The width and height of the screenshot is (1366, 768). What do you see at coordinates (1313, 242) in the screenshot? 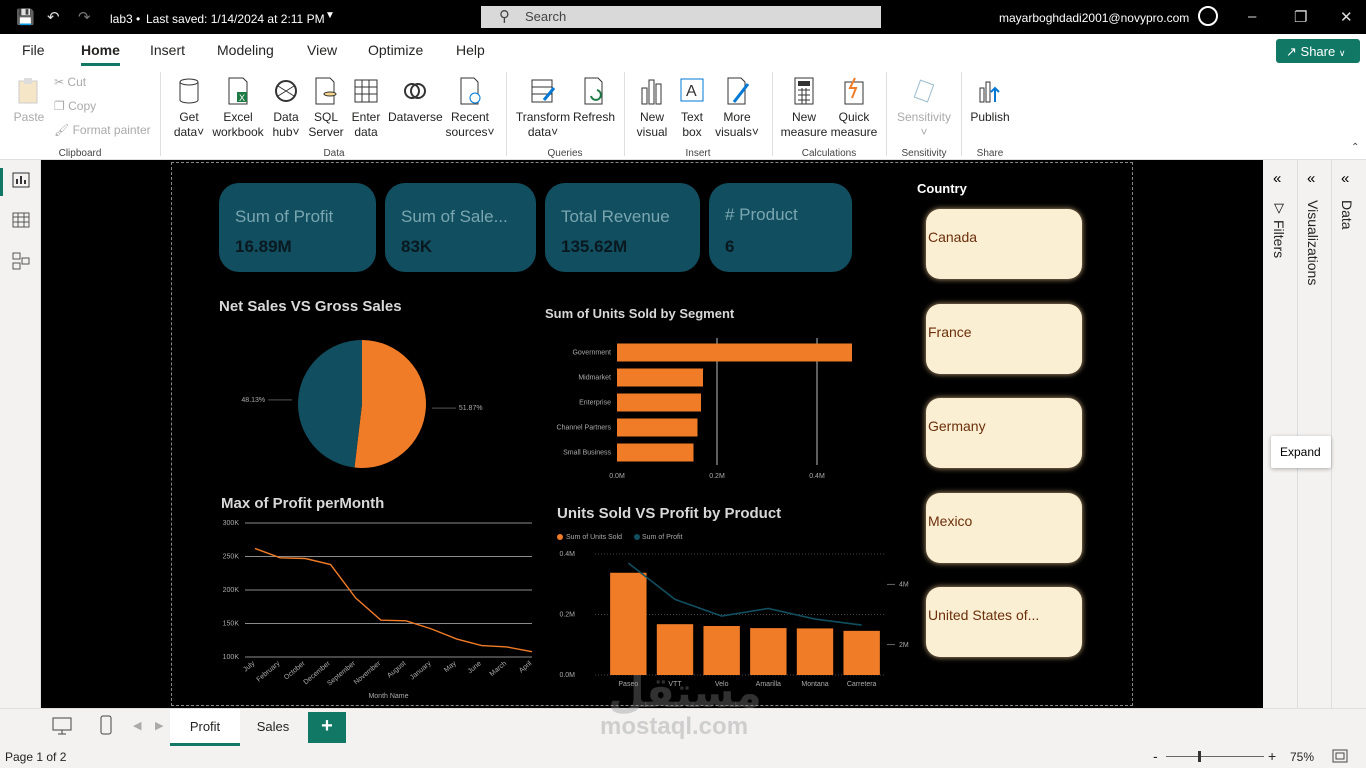
I see `visualizations-pane-label: Visualizations` at bounding box center [1313, 242].